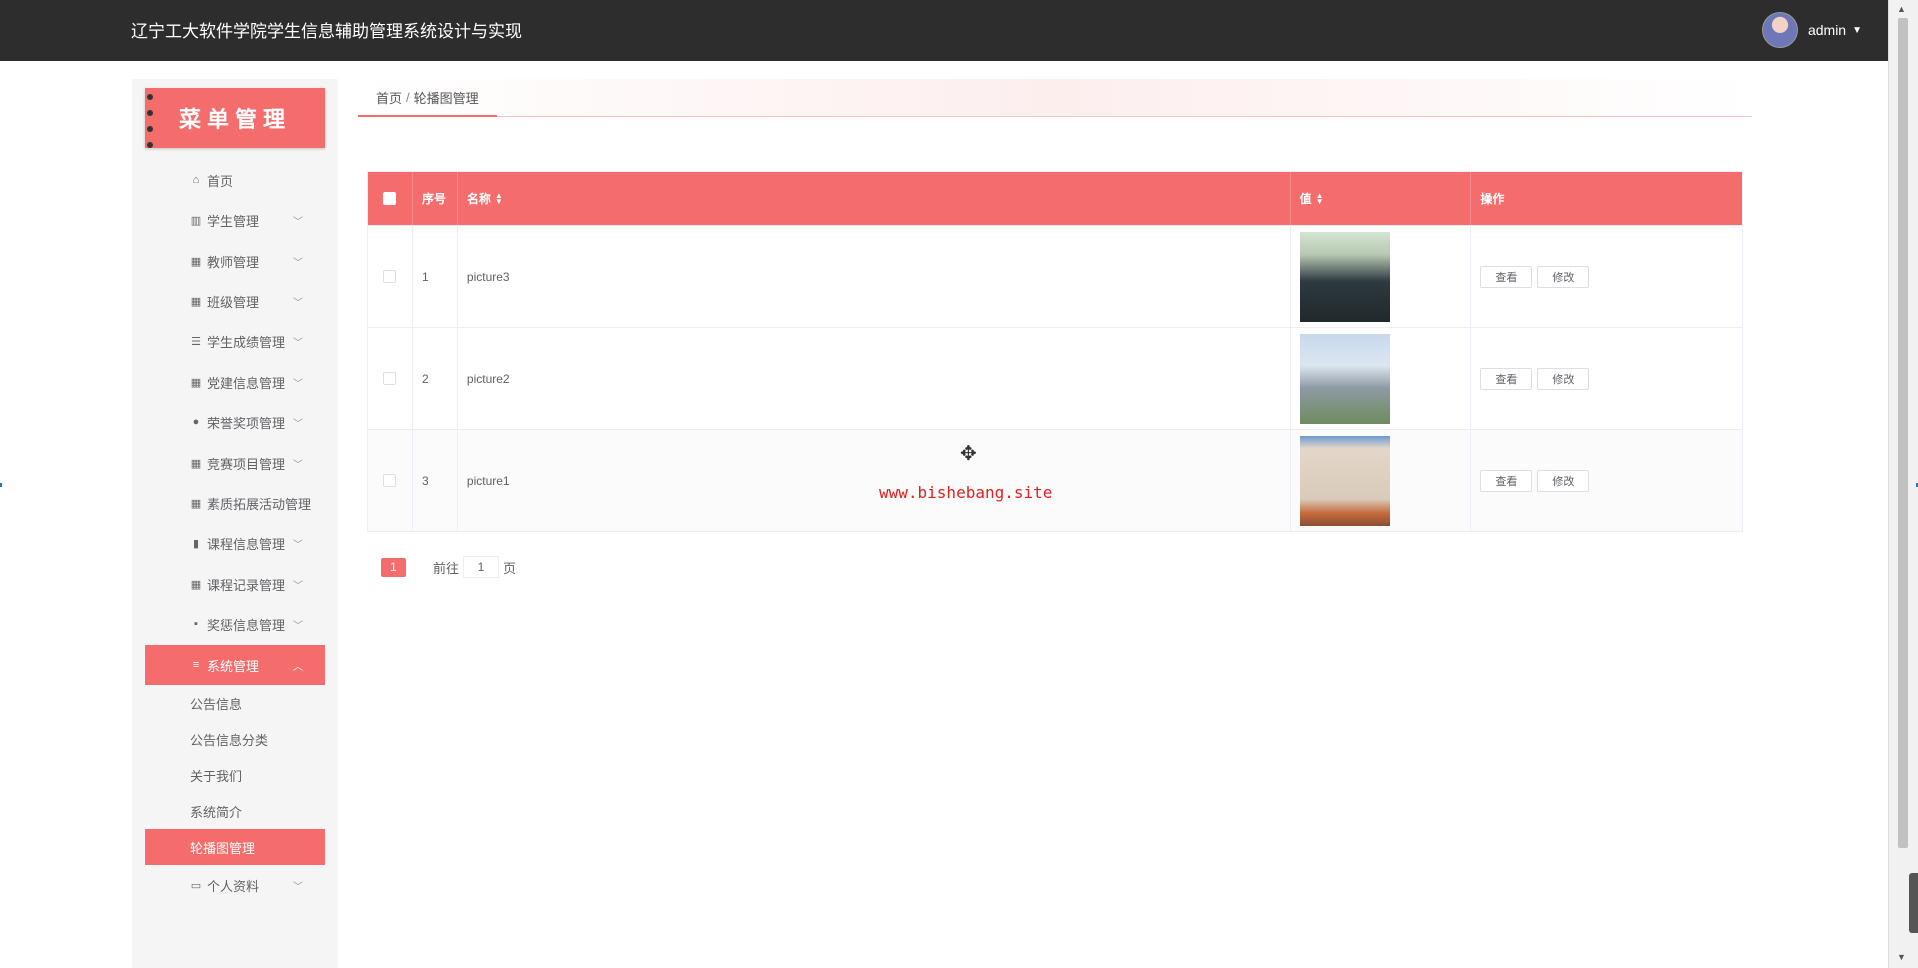 Image resolution: width=1918 pixels, height=968 pixels. What do you see at coordinates (235, 847) in the screenshot?
I see `sidebar-subitem-carousel: 轮播图管理` at bounding box center [235, 847].